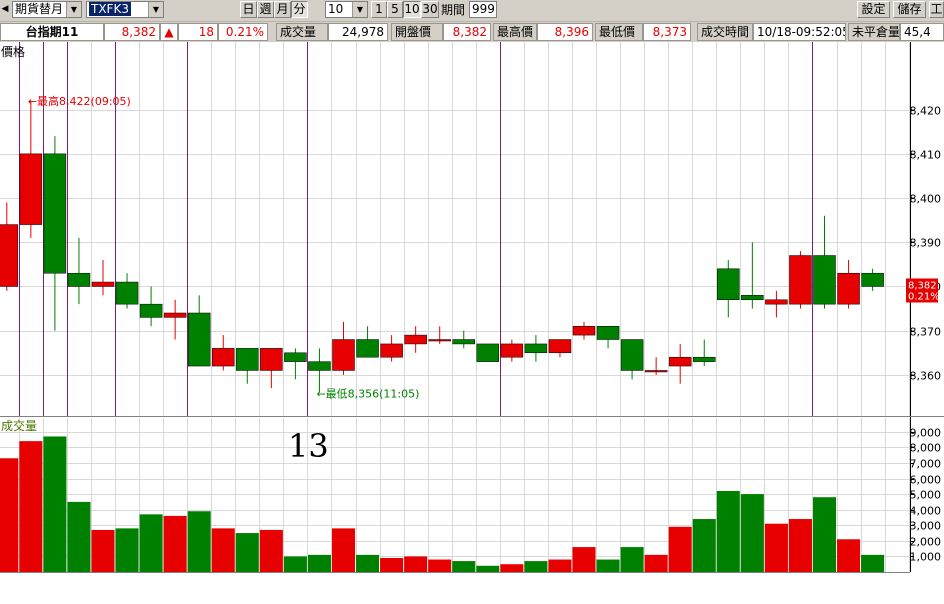  Describe the element at coordinates (248, 9) in the screenshot. I see `period-button-day: 日` at that location.